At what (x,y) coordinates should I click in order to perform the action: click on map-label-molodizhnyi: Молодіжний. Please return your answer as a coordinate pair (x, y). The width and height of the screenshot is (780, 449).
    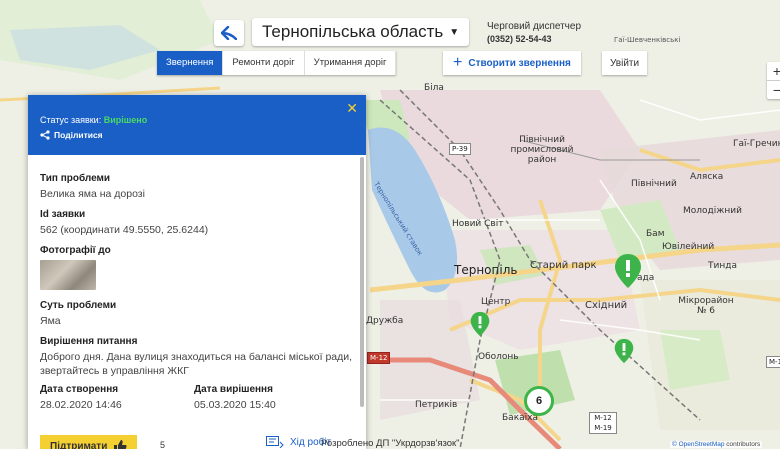
    Looking at the image, I should click on (712, 211).